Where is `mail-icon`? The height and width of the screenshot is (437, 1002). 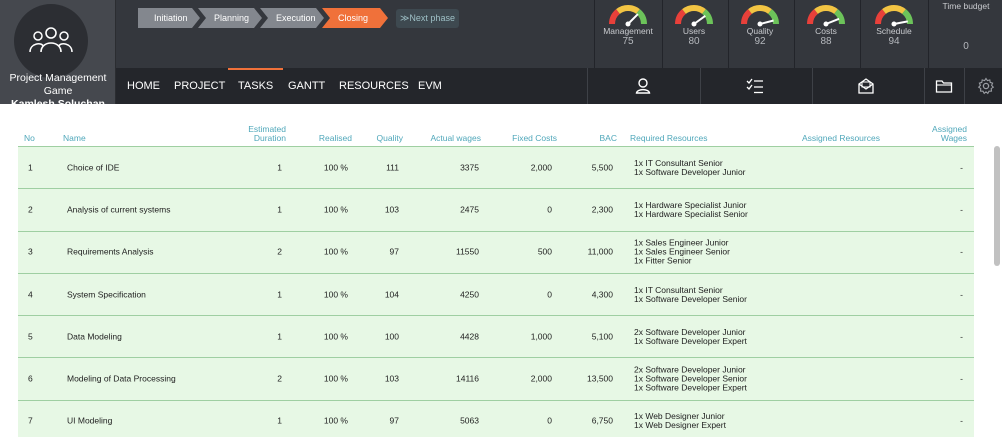 mail-icon is located at coordinates (866, 86).